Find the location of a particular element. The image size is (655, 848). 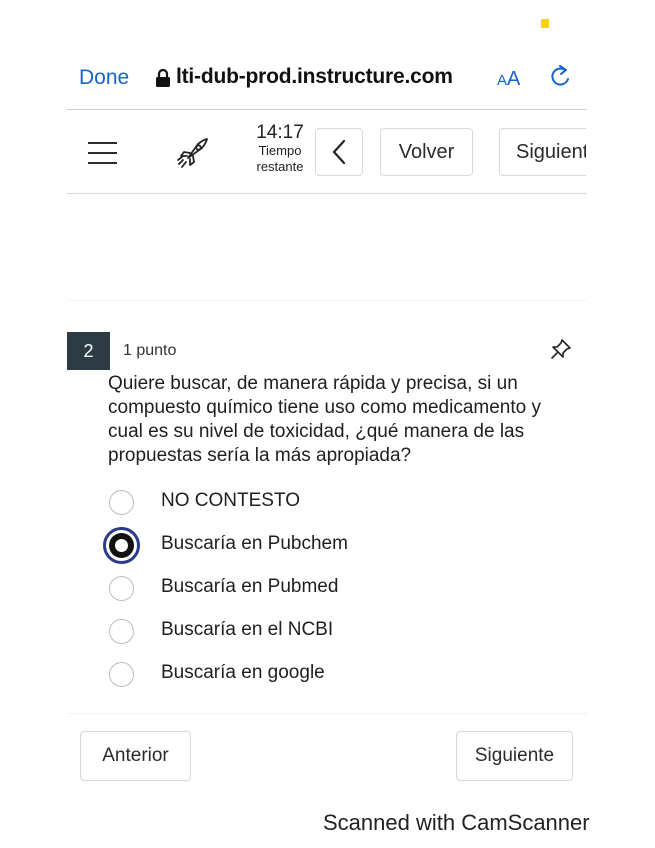

answer-label: Buscaría en Pubchem is located at coordinates (254, 543).